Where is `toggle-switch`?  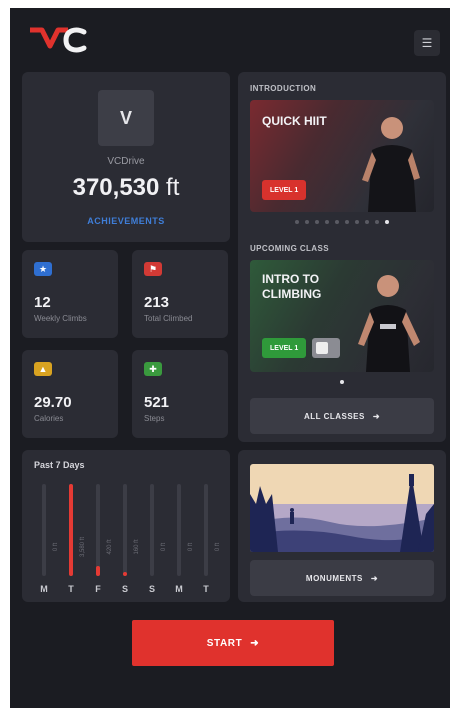 toggle-switch is located at coordinates (326, 348).